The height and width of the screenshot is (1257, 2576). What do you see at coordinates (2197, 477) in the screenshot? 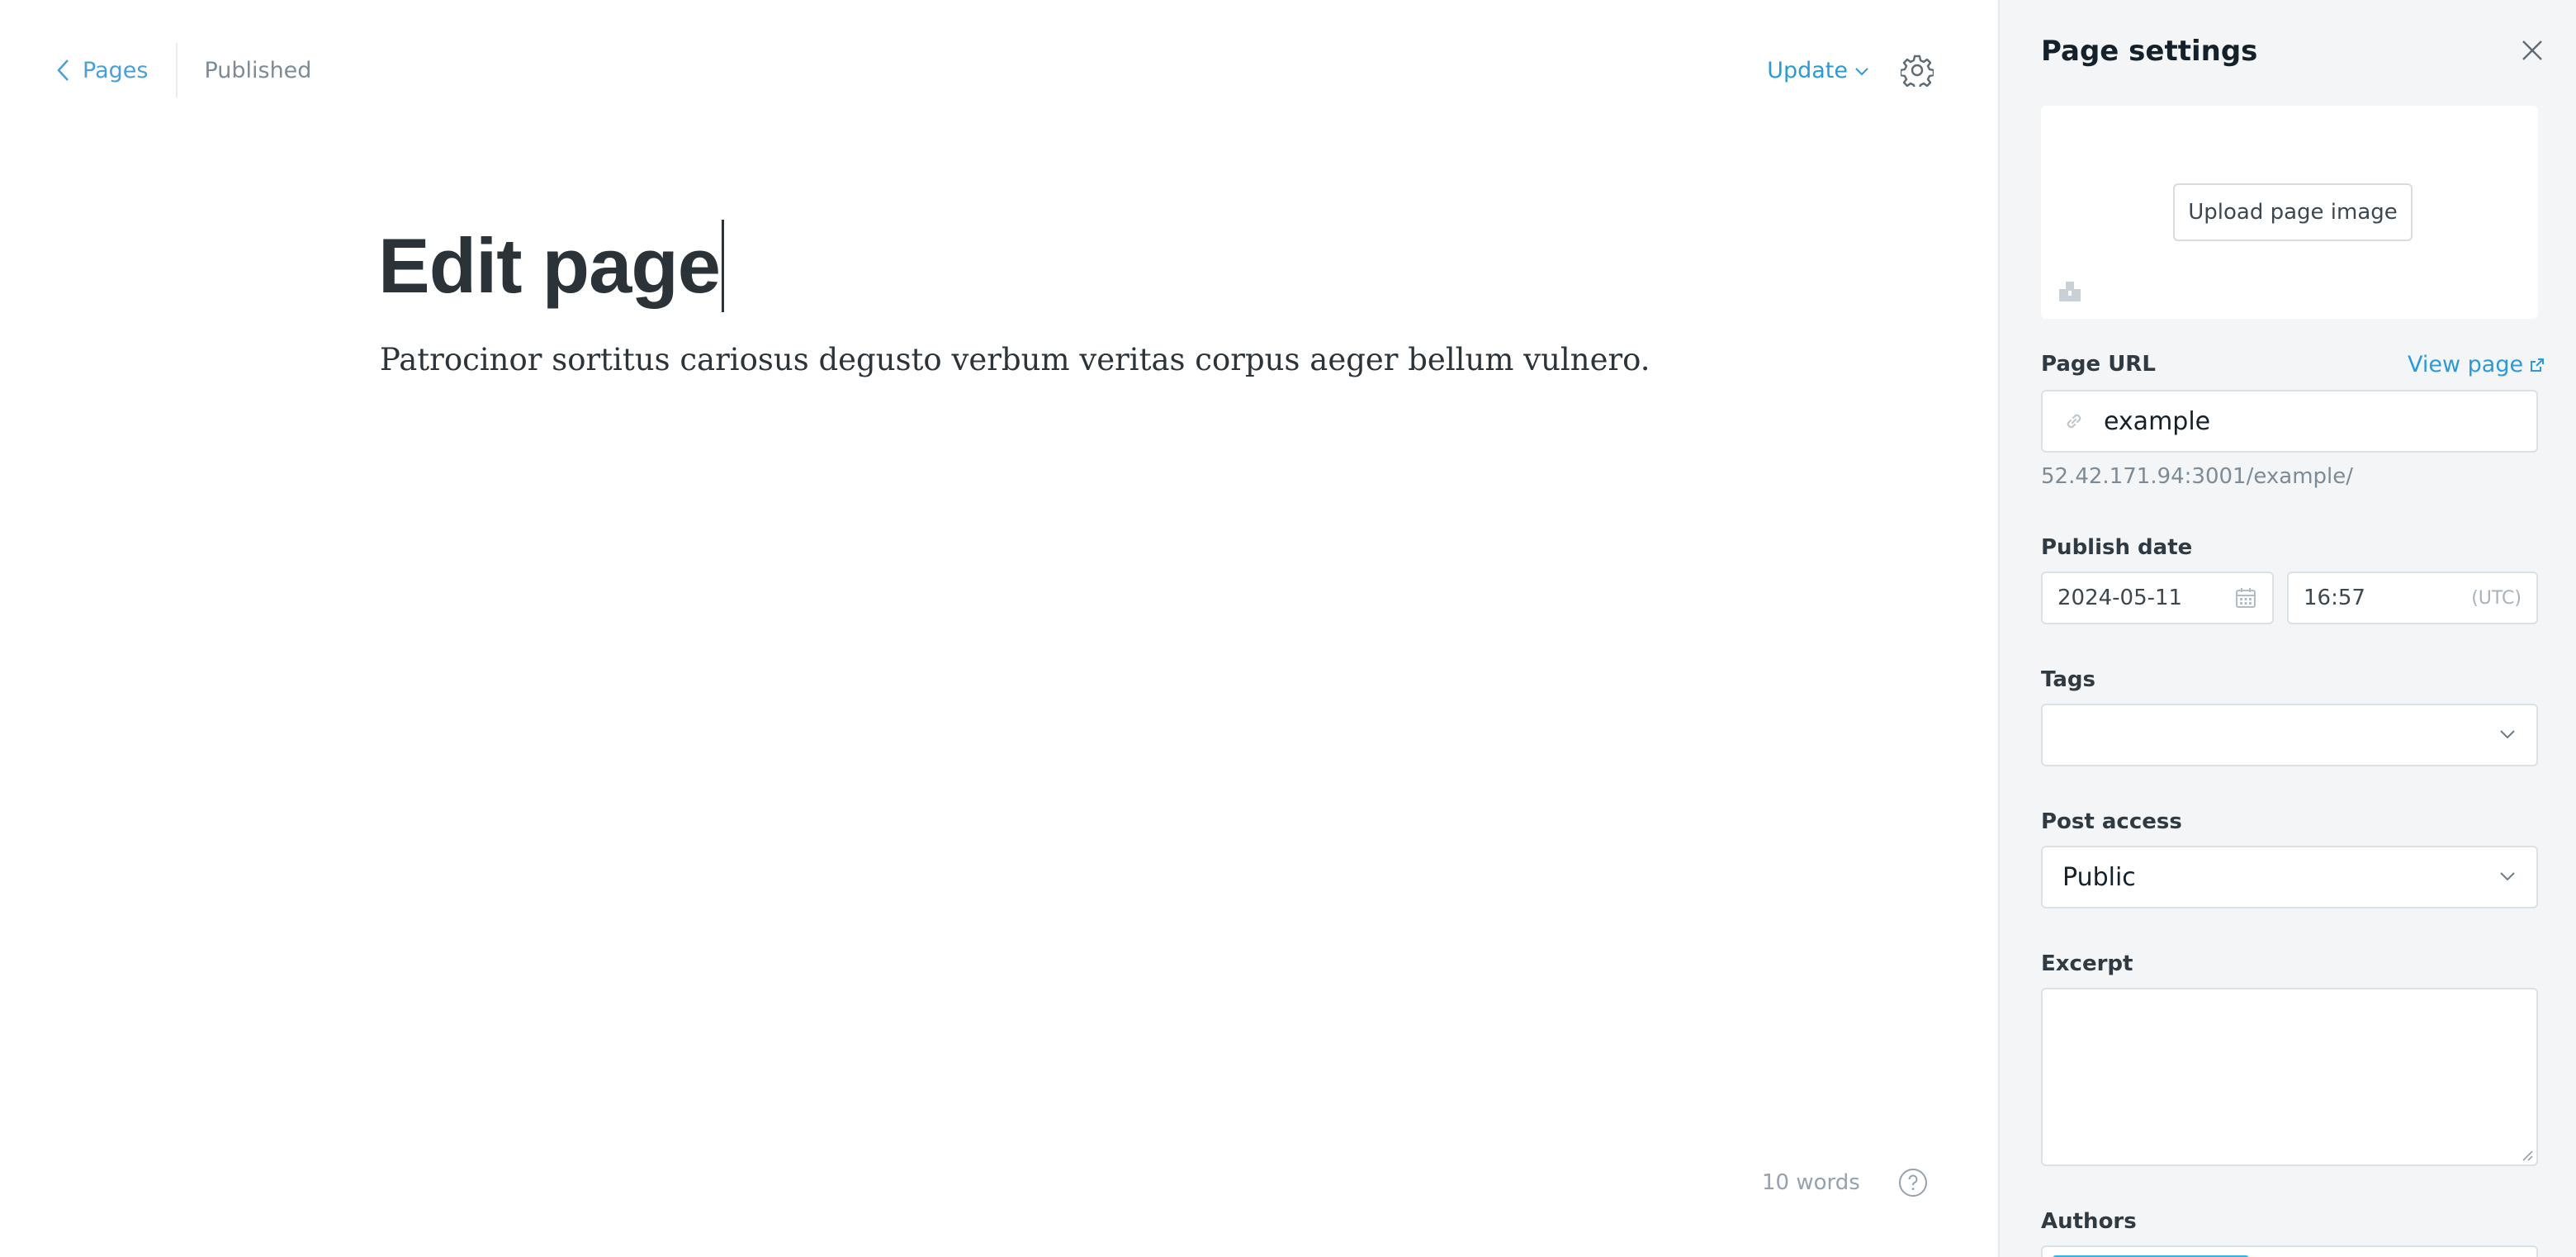
I see `page-url-hint: 52.42.171.94:3001/example/` at bounding box center [2197, 477].